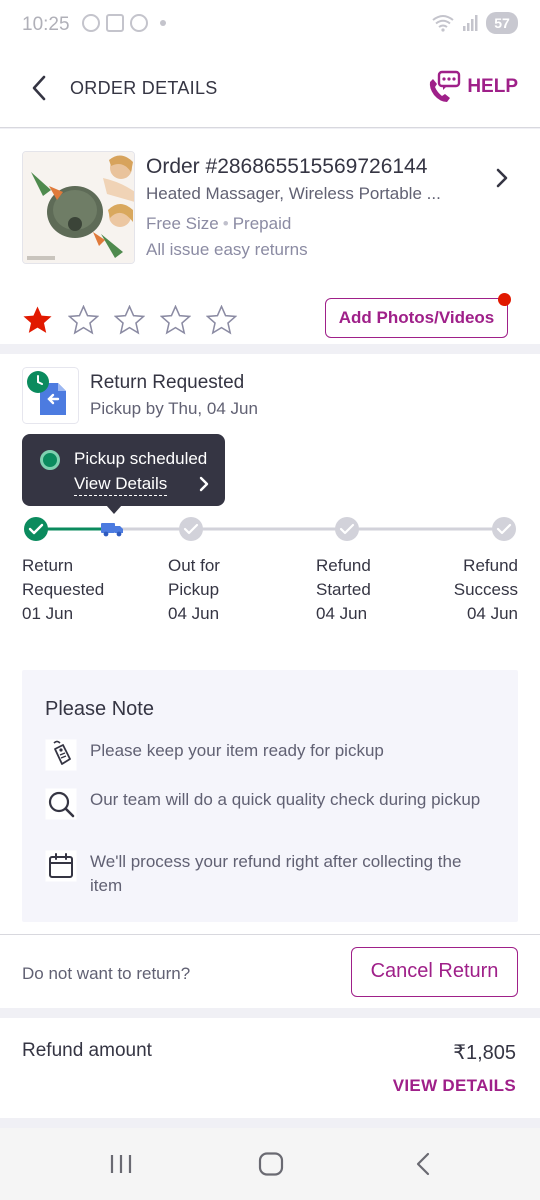 Image resolution: width=540 pixels, height=1200 pixels. I want to click on help-button: HELP, so click(472, 87).